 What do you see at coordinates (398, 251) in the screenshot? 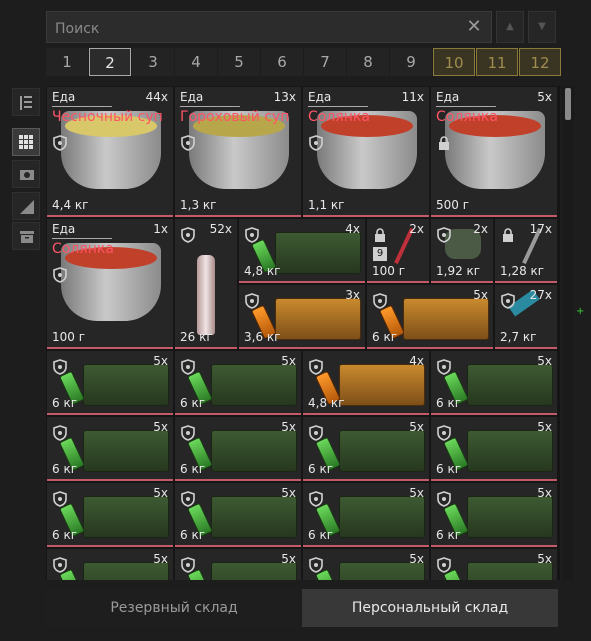
I see `inventory-item: 2x 9 100 г` at bounding box center [398, 251].